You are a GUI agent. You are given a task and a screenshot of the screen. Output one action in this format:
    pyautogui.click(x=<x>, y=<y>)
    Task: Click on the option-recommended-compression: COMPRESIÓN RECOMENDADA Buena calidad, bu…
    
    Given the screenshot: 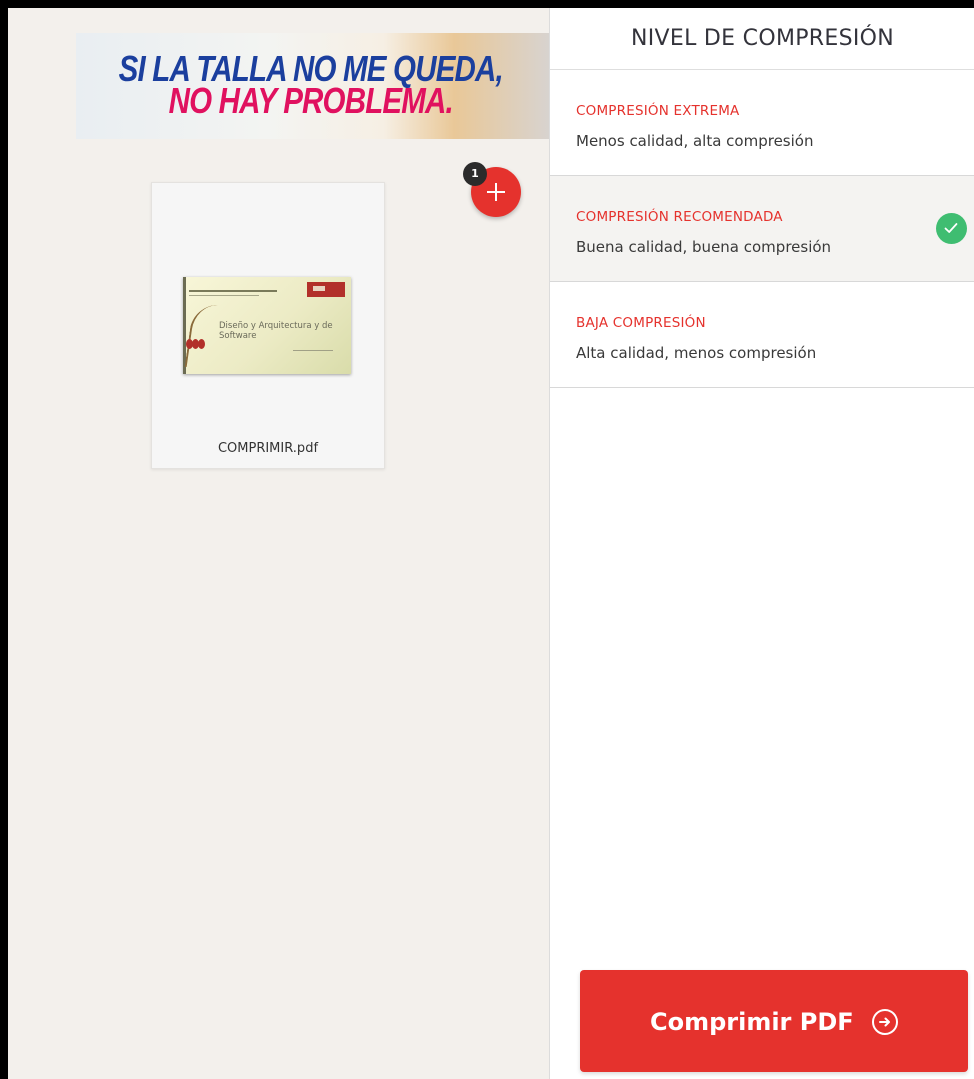 What is the action you would take?
    pyautogui.click(x=762, y=229)
    